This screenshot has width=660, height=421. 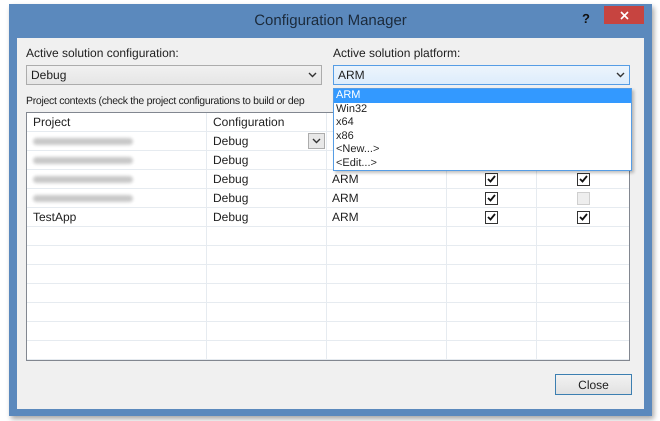 I want to click on field-label: Active solution platform:, so click(x=397, y=53).